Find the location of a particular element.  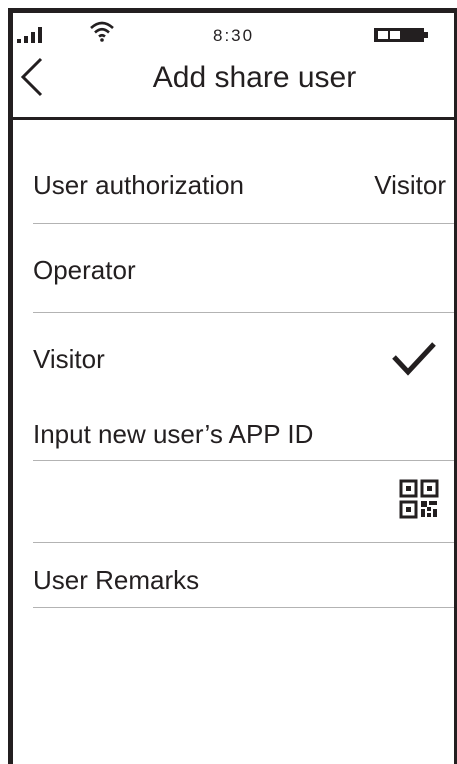

remarks-row: User Remarks is located at coordinates (233, 575).